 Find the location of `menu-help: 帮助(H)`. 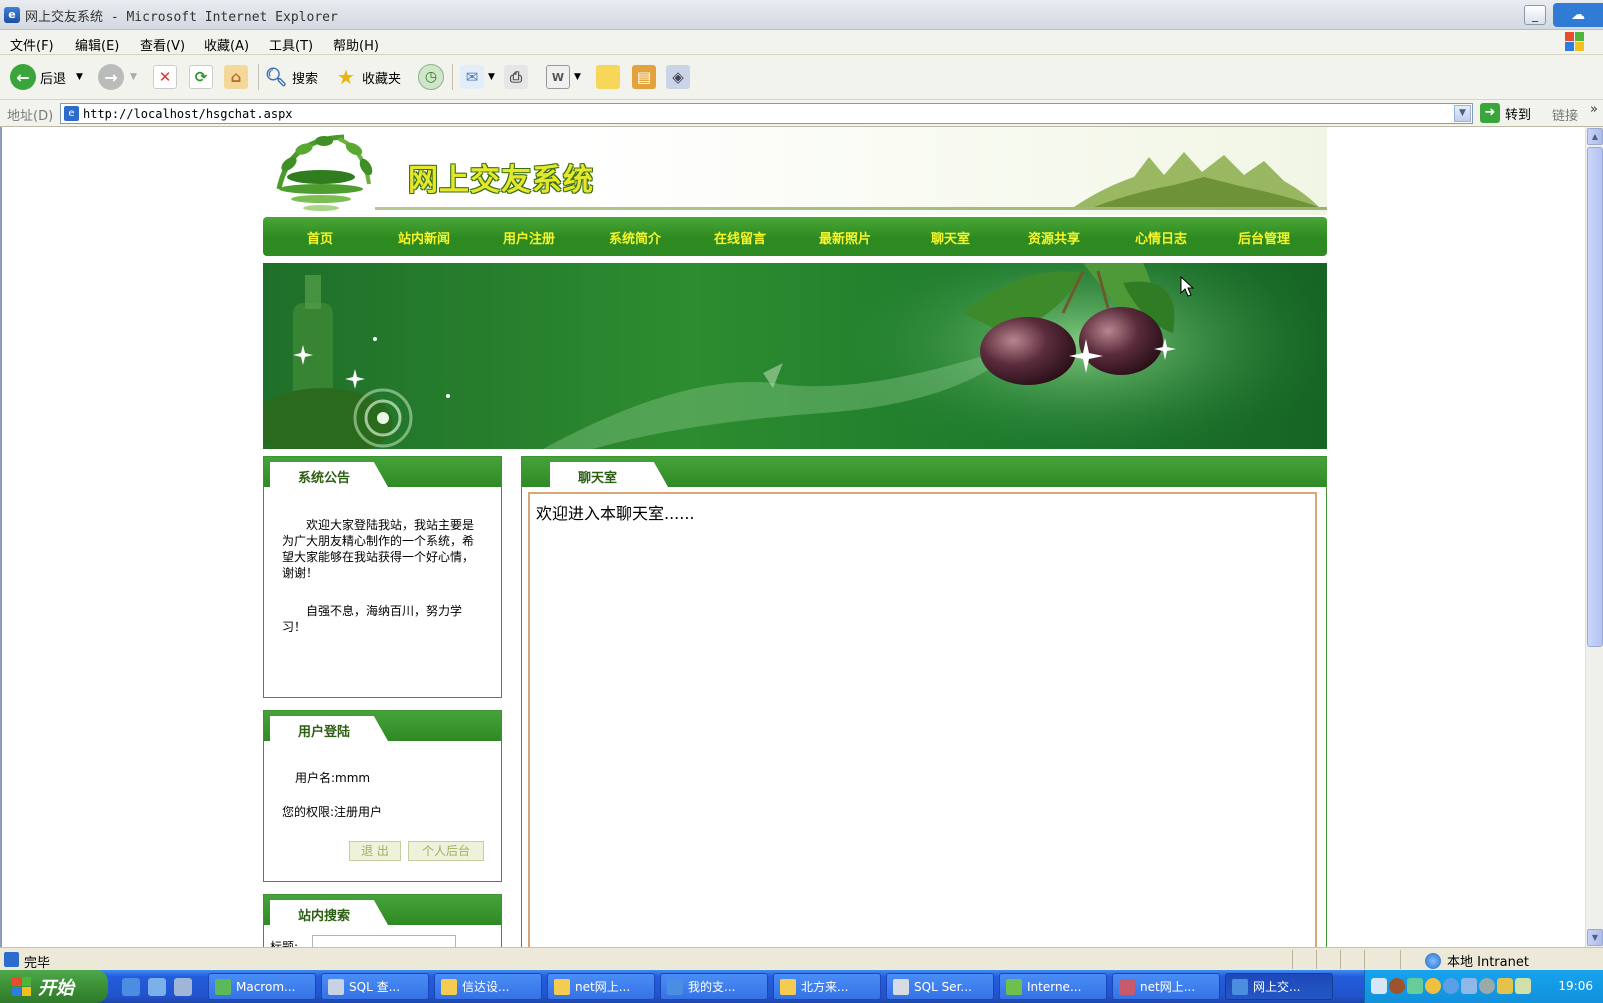

menu-help: 帮助(H) is located at coordinates (356, 44).